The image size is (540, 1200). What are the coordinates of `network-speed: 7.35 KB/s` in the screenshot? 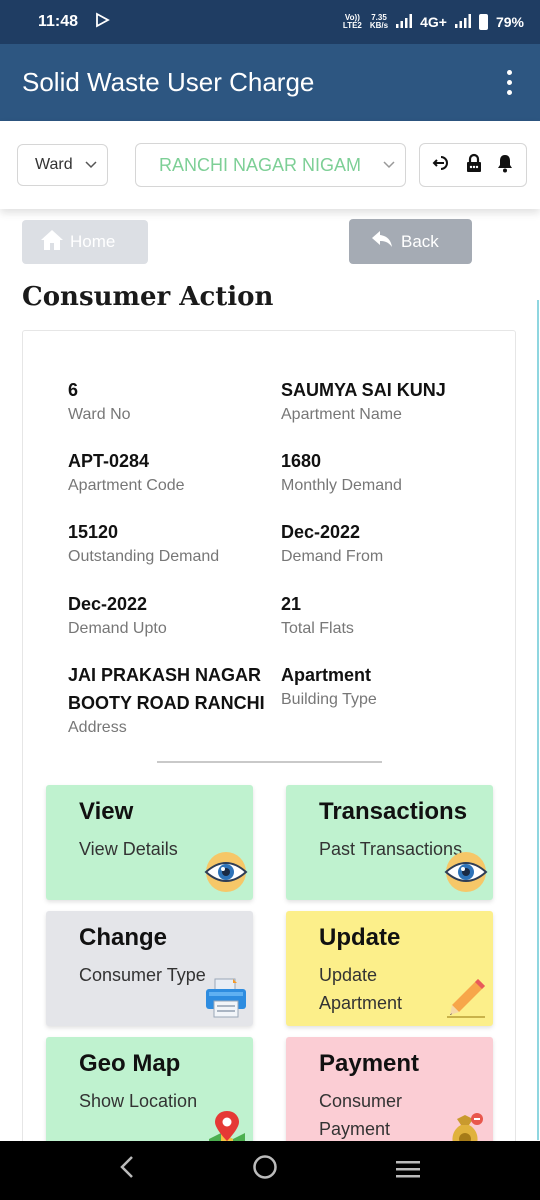 It's located at (379, 22).